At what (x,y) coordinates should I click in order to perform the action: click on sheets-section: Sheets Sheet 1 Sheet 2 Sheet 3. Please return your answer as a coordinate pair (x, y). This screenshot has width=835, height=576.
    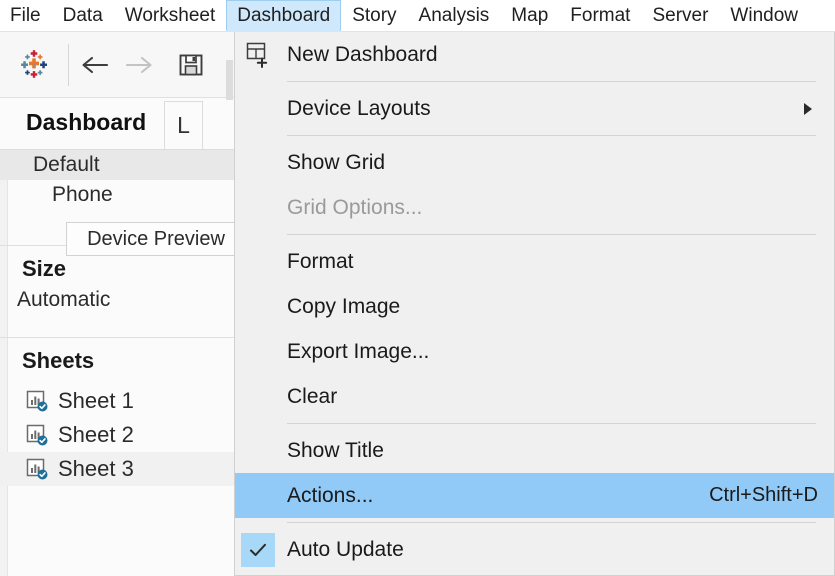
    Looking at the image, I should click on (117, 457).